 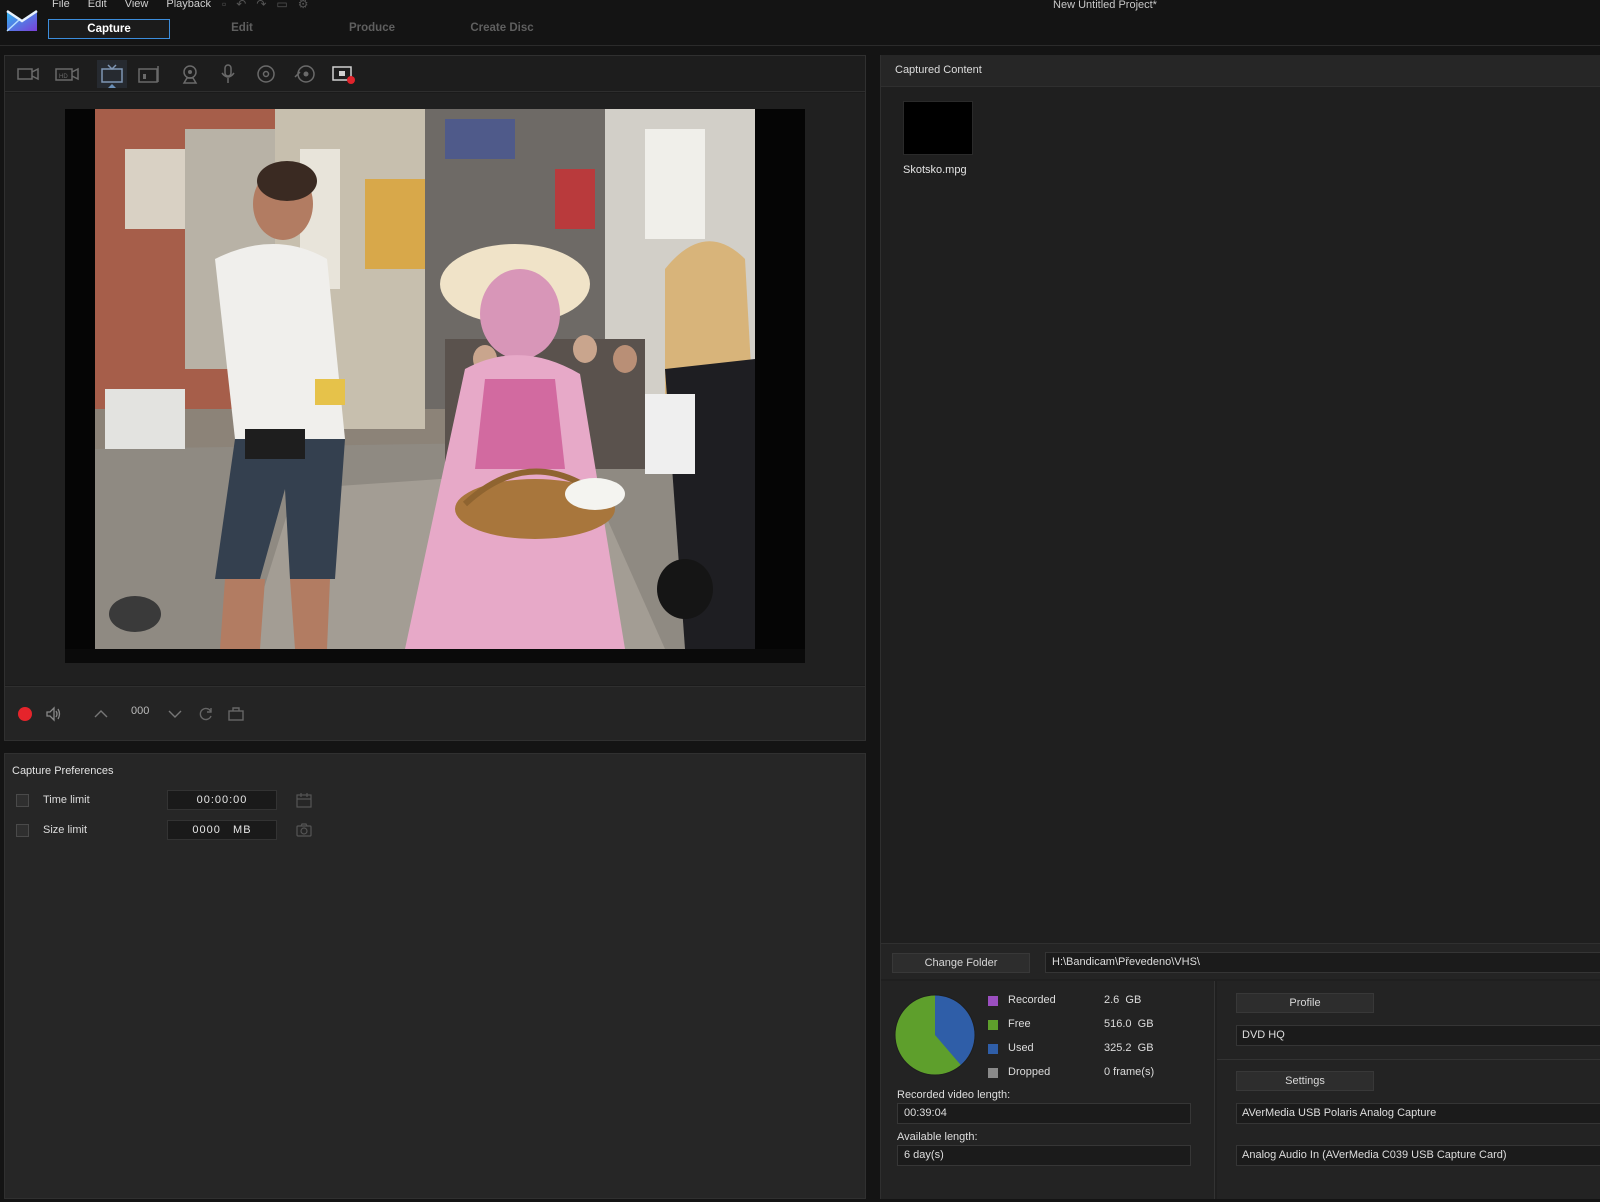 What do you see at coordinates (937, 1137) in the screenshot?
I see `available-length-label: Available length:` at bounding box center [937, 1137].